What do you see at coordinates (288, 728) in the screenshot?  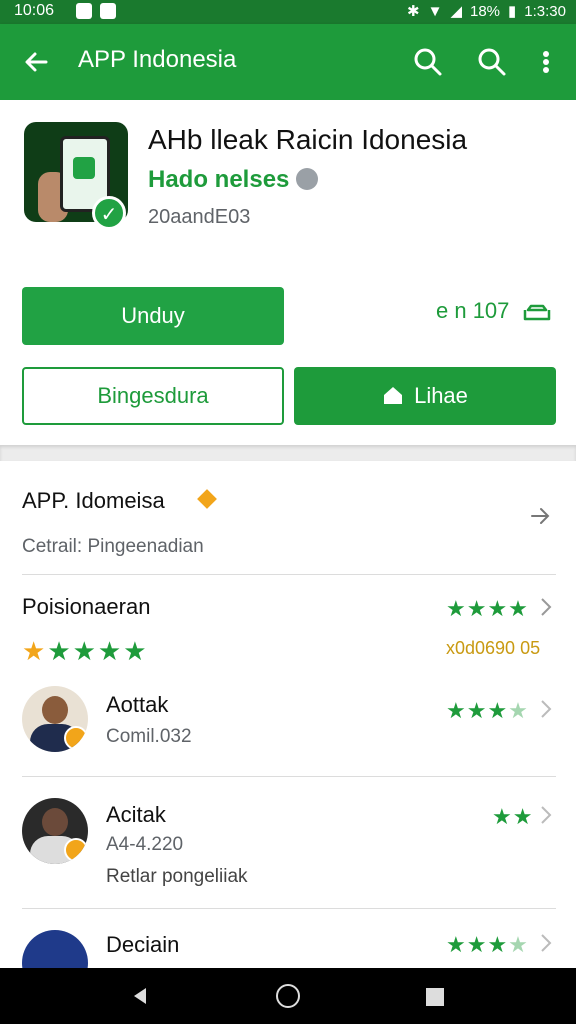 I see `review-item: Aottak Comil.032 ★★★★` at bounding box center [288, 728].